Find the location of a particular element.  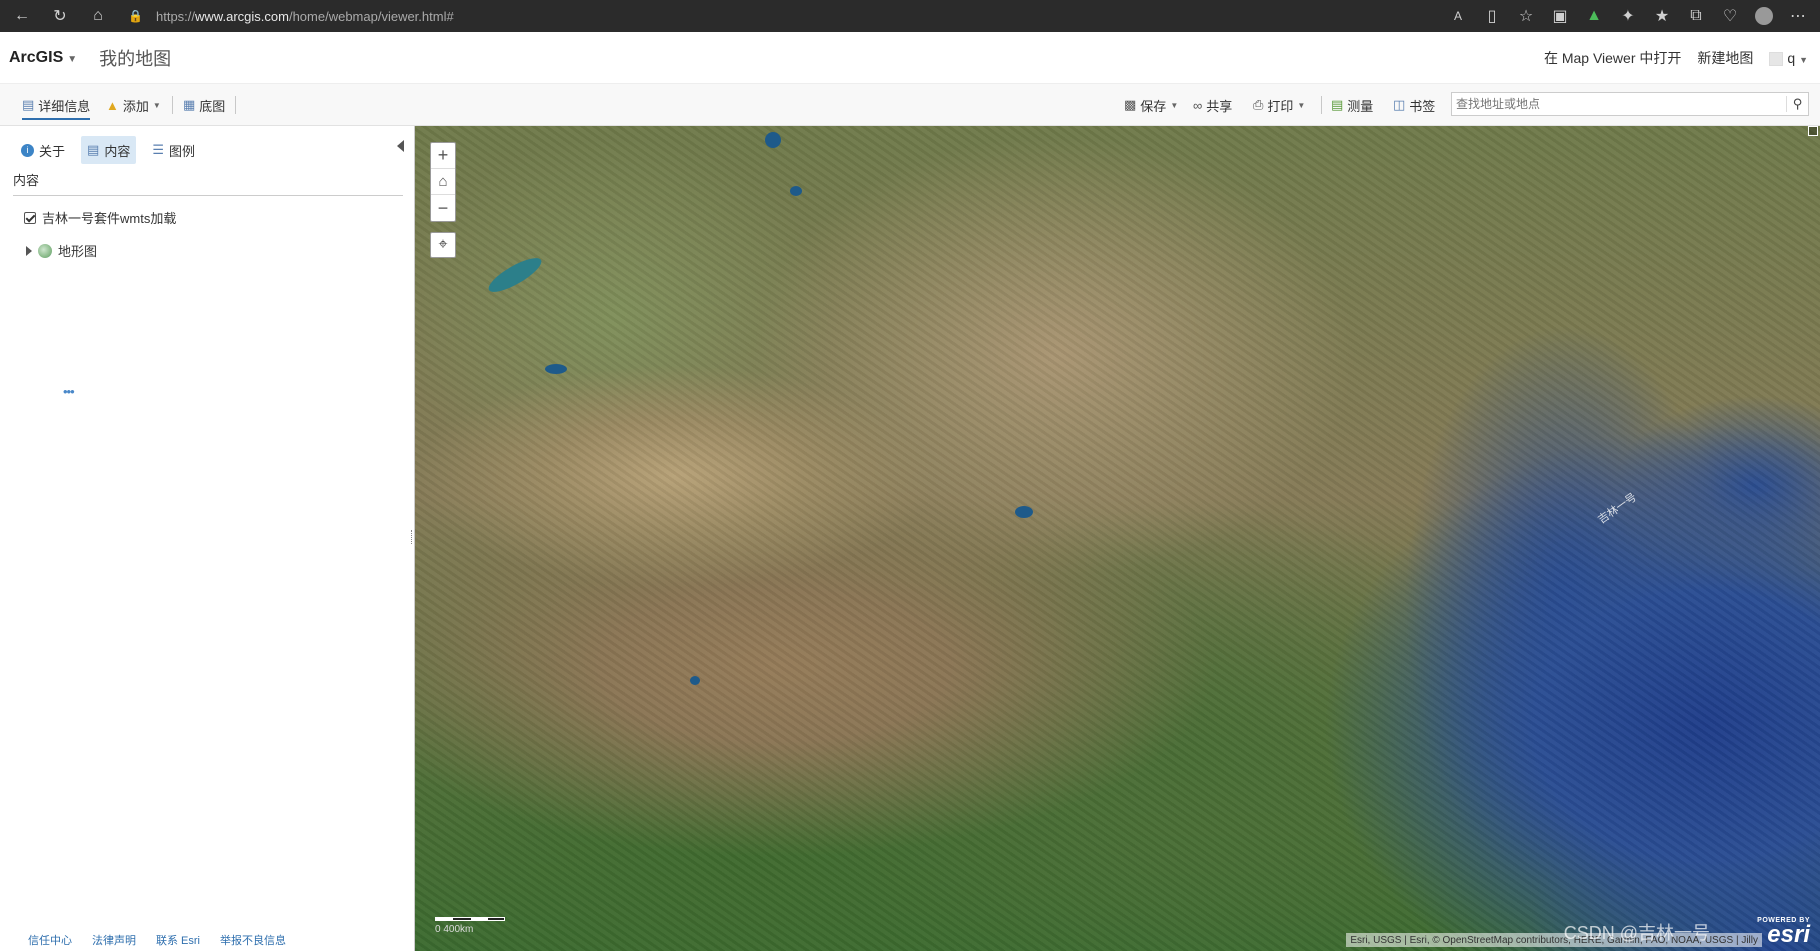

print-label: 打印 is located at coordinates (1280, 106).